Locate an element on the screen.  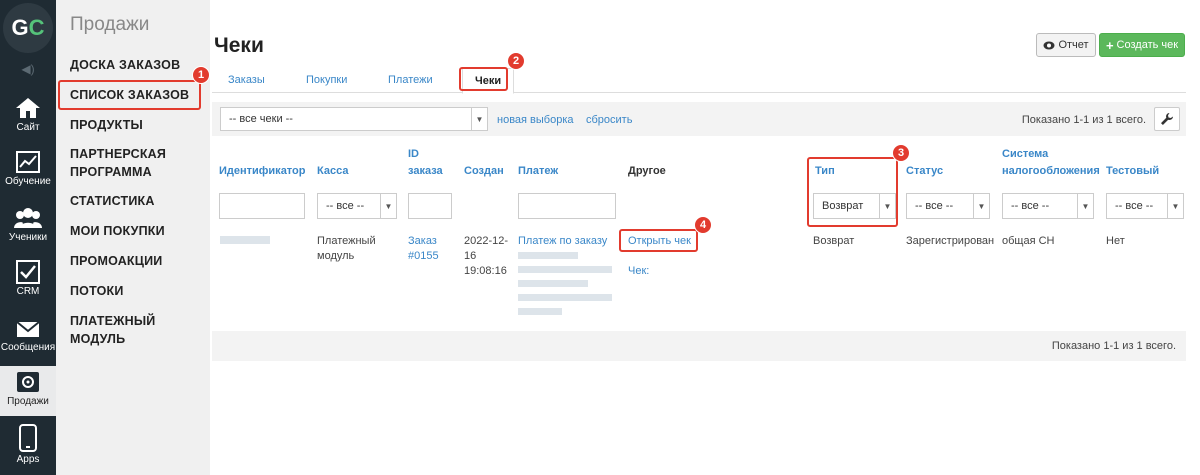
tab-bar: Заказы Покупки Платежи Чеки is located at coordinates (699, 81).